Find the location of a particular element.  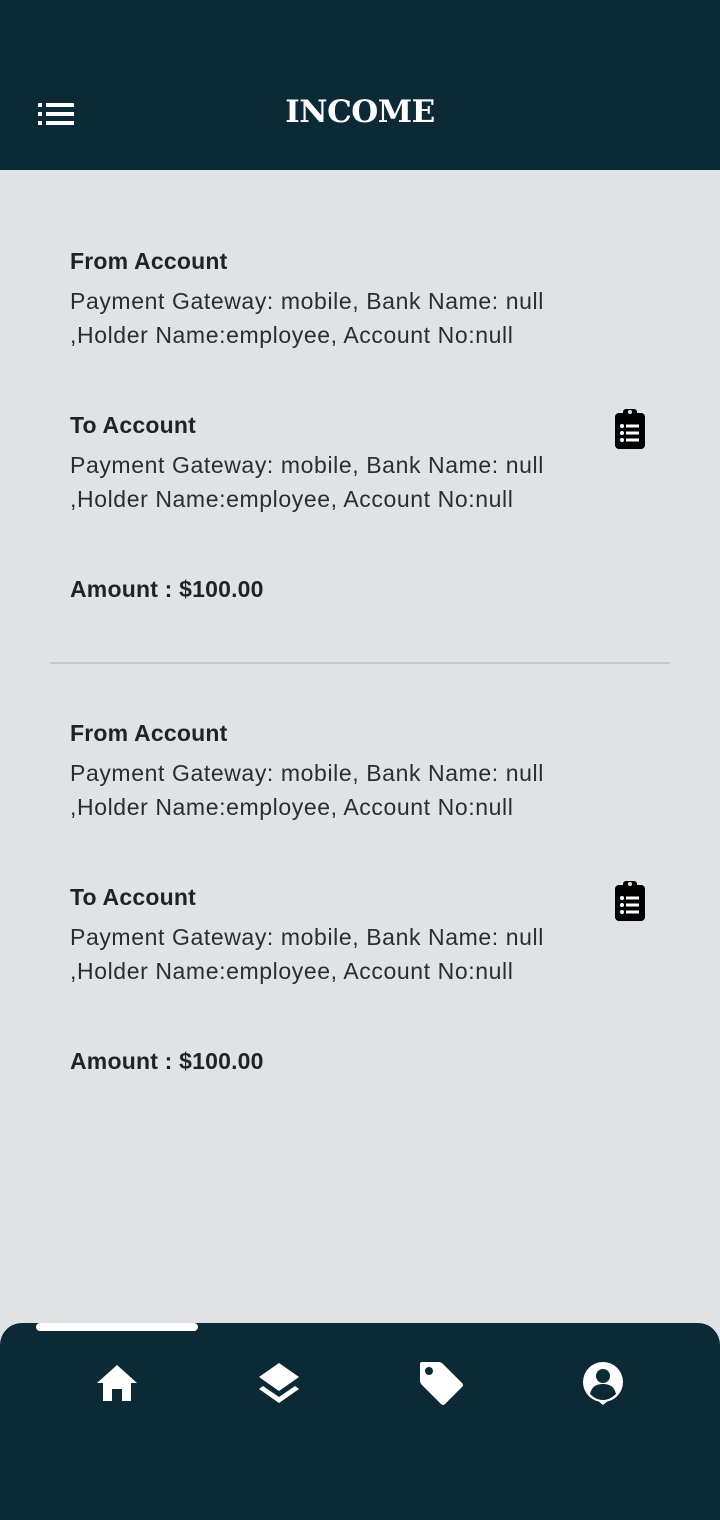

nav-home is located at coordinates (117, 1383).